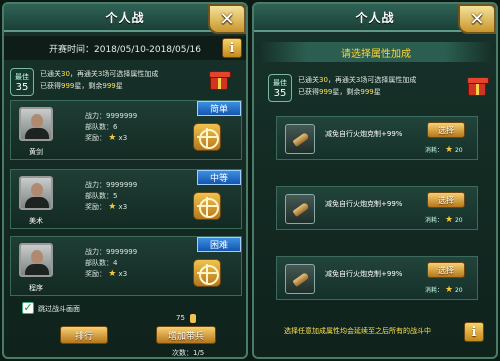 This screenshot has height=361, width=500. What do you see at coordinates (111, 196) in the screenshot?
I see `opponent-stats: 战力：9999999 部队数：5 奖励： ★ x3` at bounding box center [111, 196].